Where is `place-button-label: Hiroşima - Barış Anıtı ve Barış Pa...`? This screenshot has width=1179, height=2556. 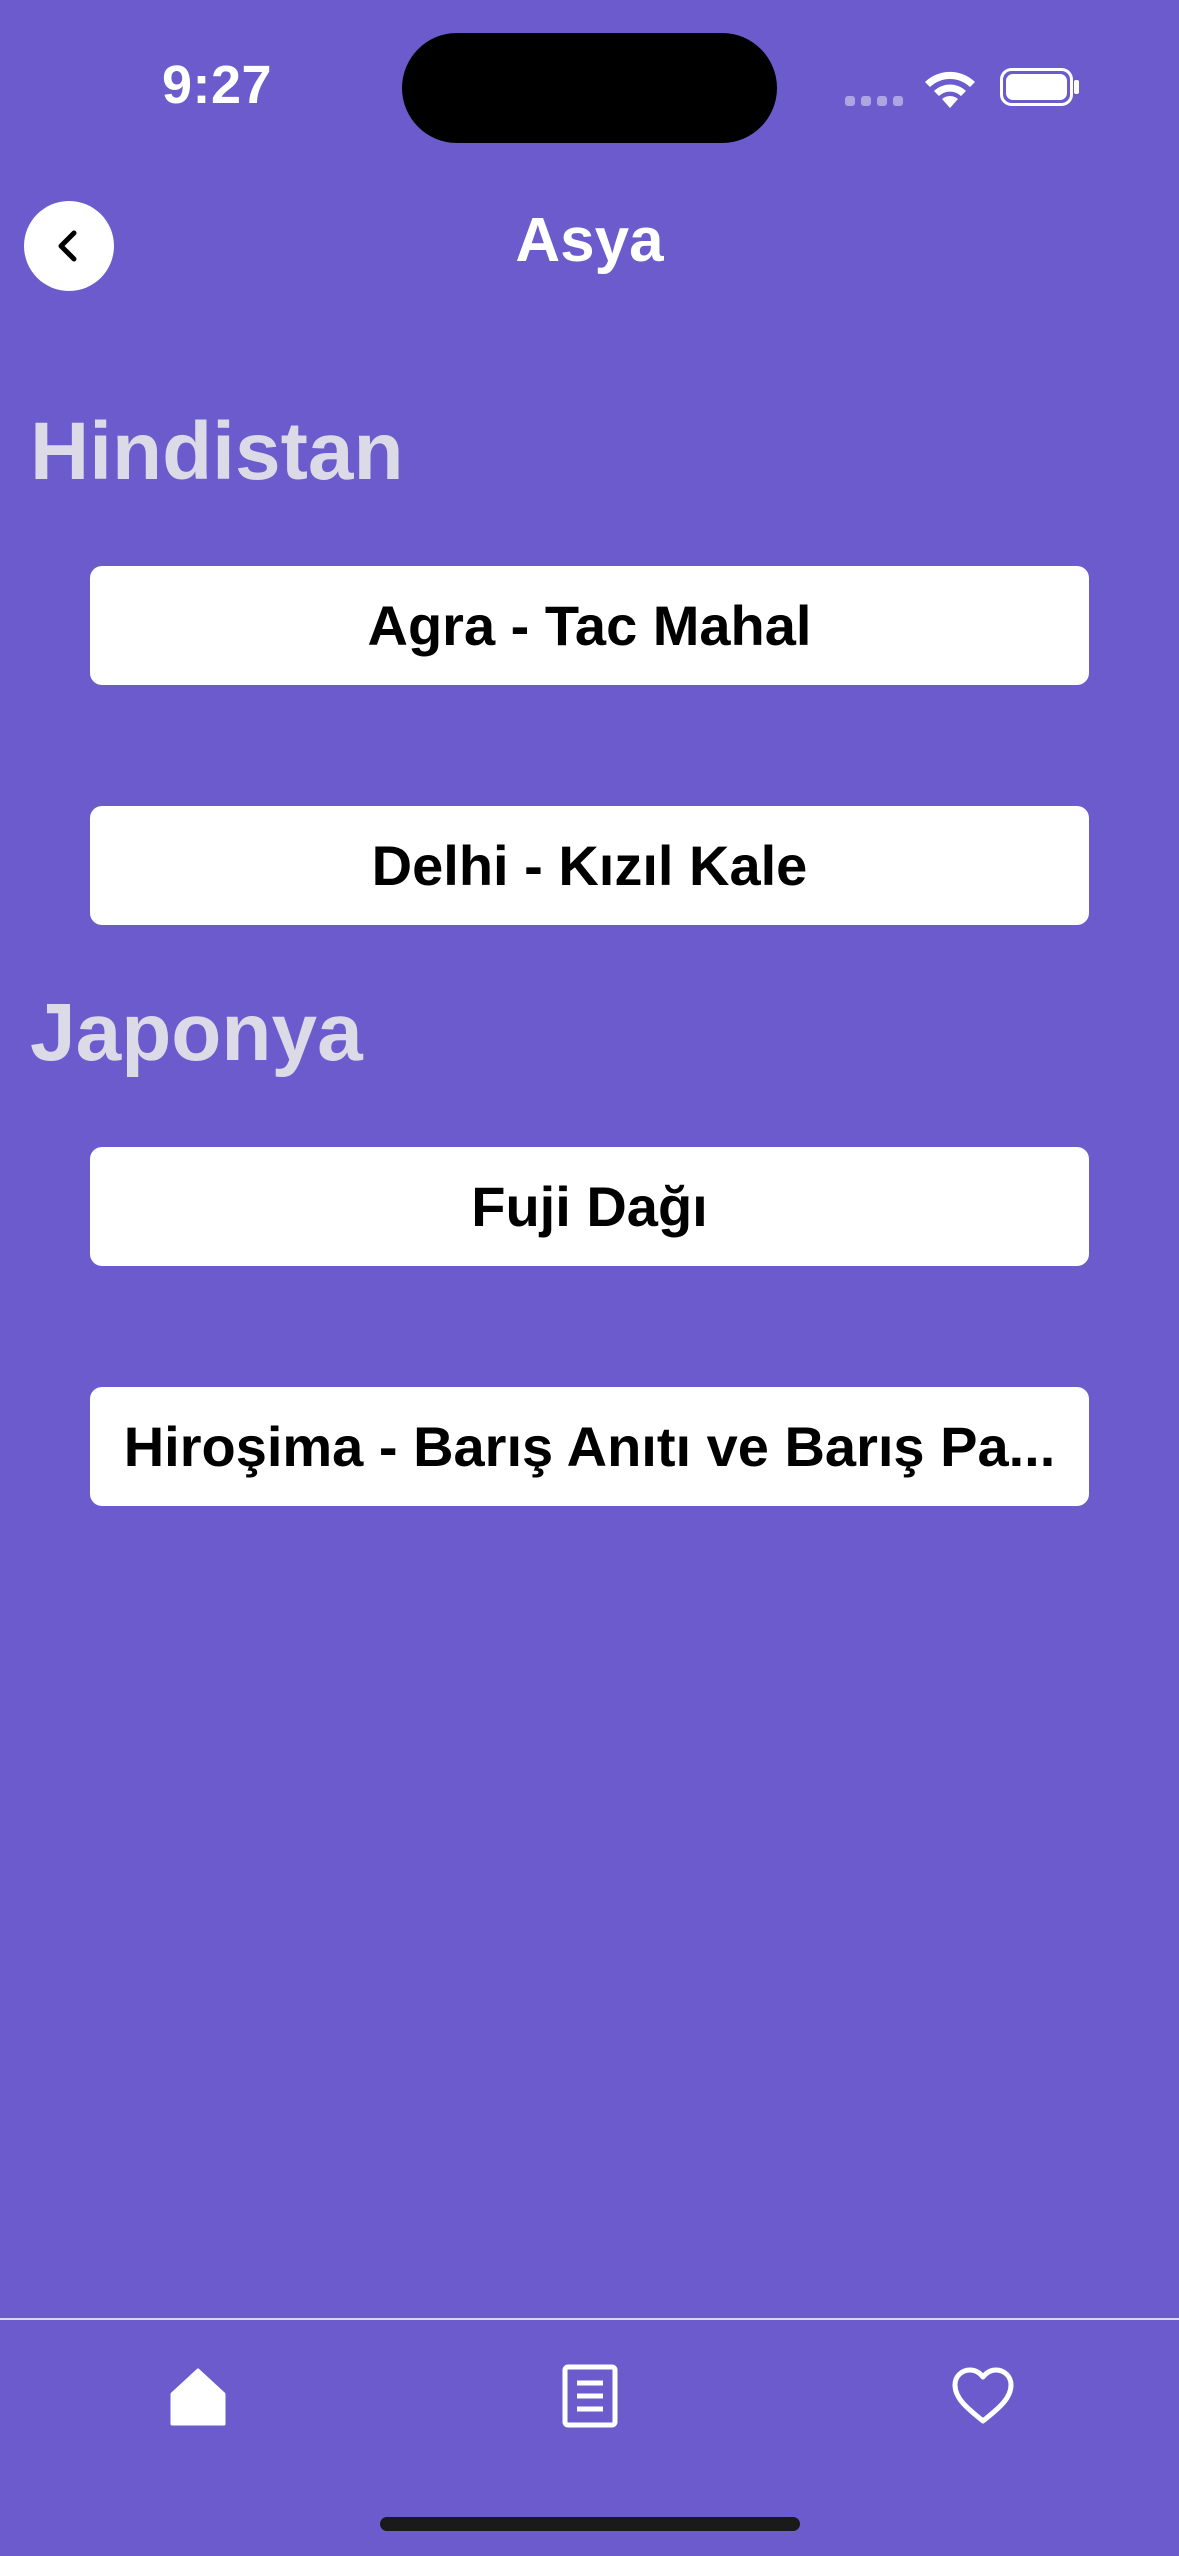
place-button-label: Hiroşima - Barış Anıtı ve Barış Pa... is located at coordinates (589, 1446).